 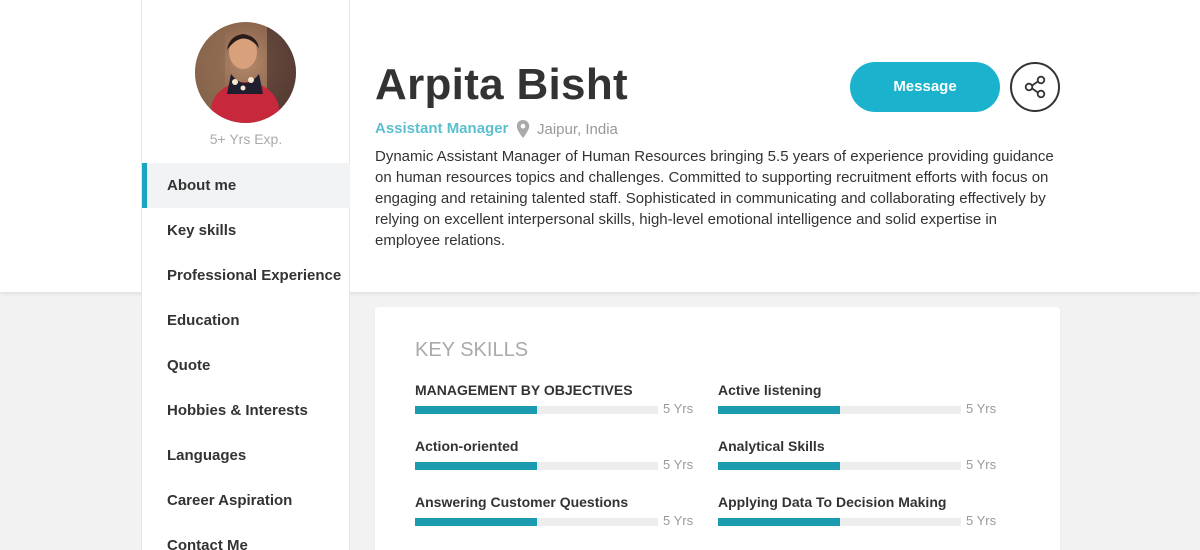 I want to click on profile-role: Assistant Manager, so click(x=442, y=128).